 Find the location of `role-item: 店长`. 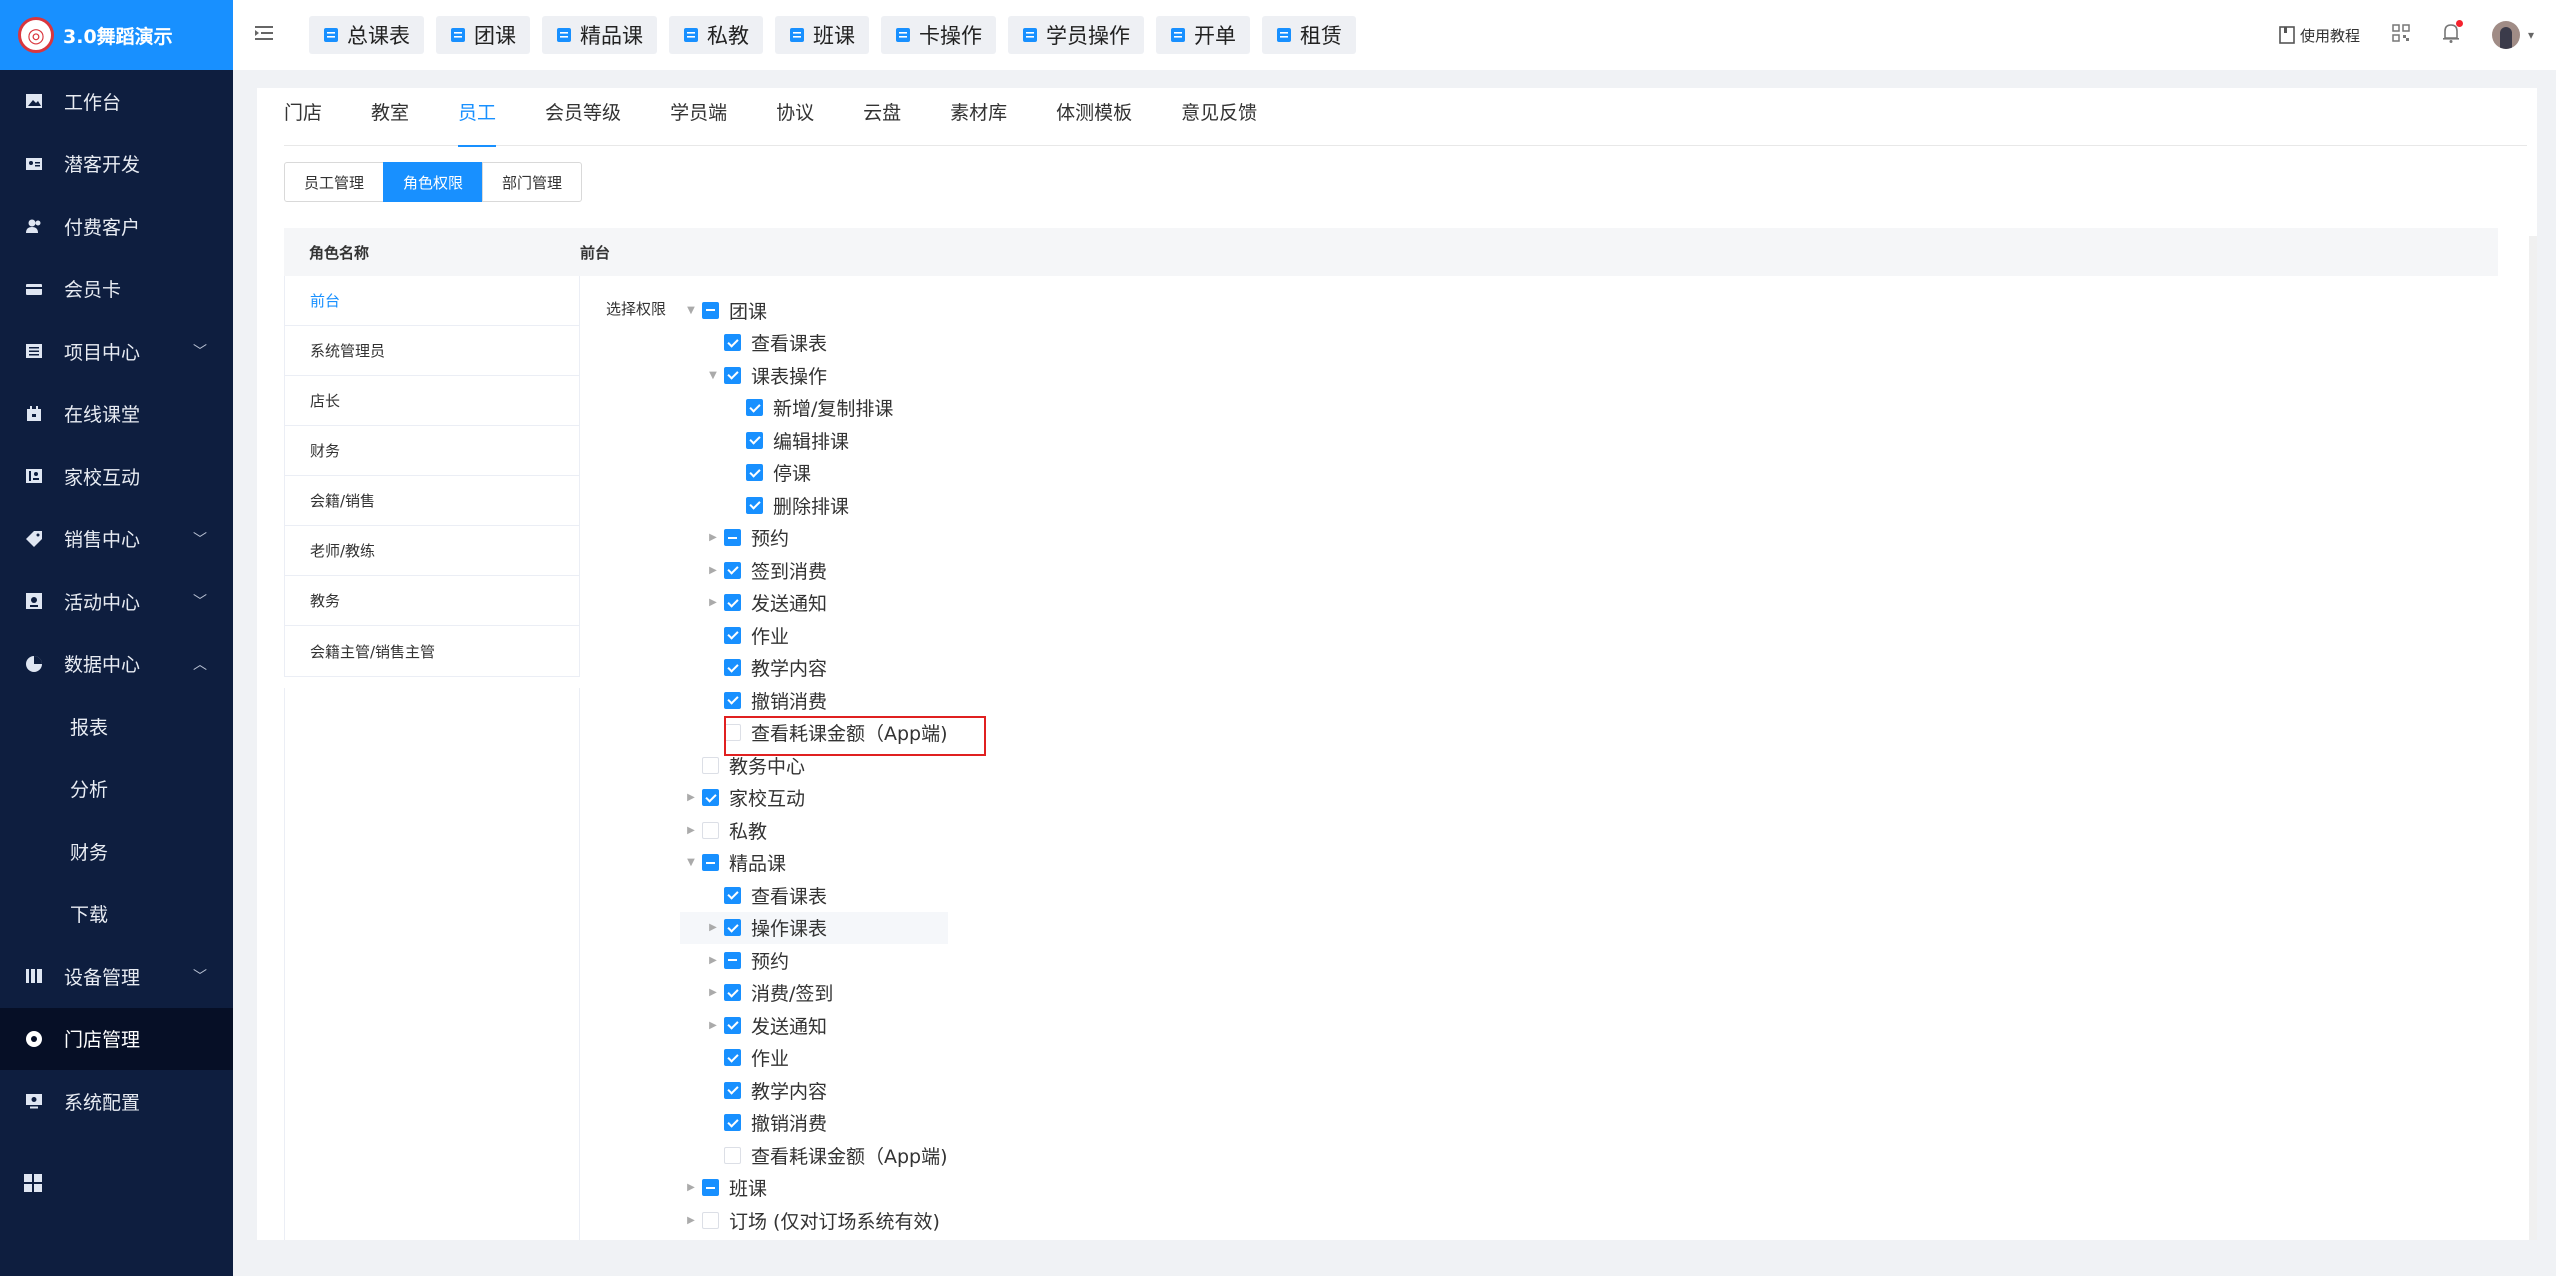

role-item: 店长 is located at coordinates (432, 401).